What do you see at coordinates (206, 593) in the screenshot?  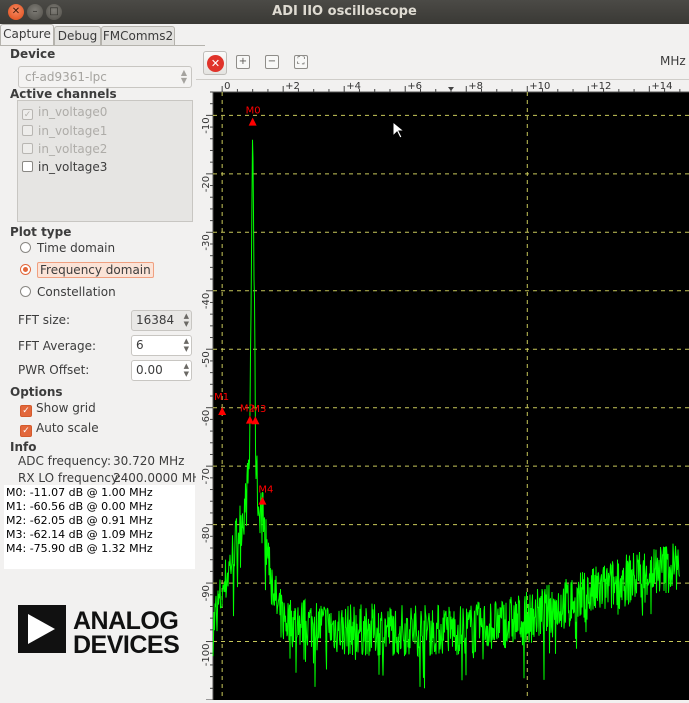 I see `y-tick-label: -90` at bounding box center [206, 593].